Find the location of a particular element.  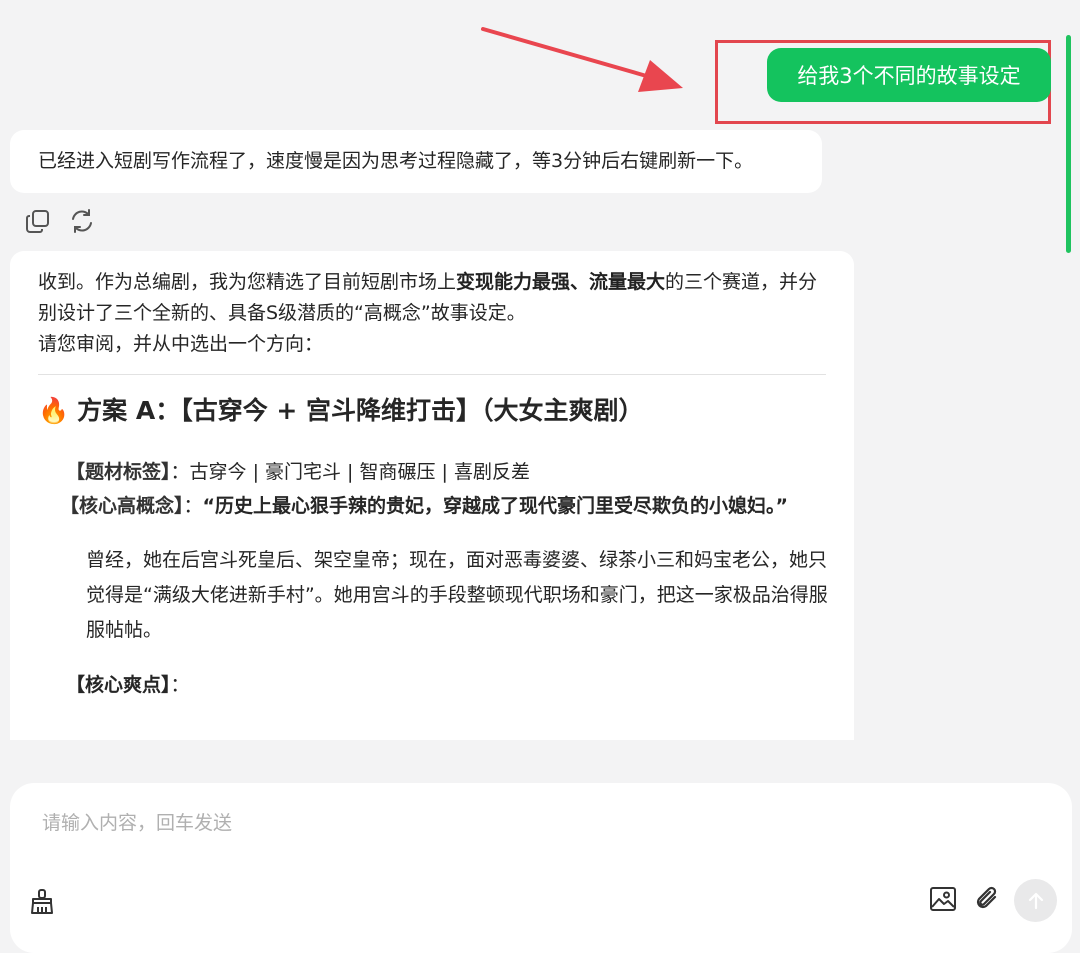

assistant-message-1: 已经进入短剧写作流程了，速度慢是因为思考过程隐藏了，等3分钟后右键刷新一下。 is located at coordinates (416, 161).